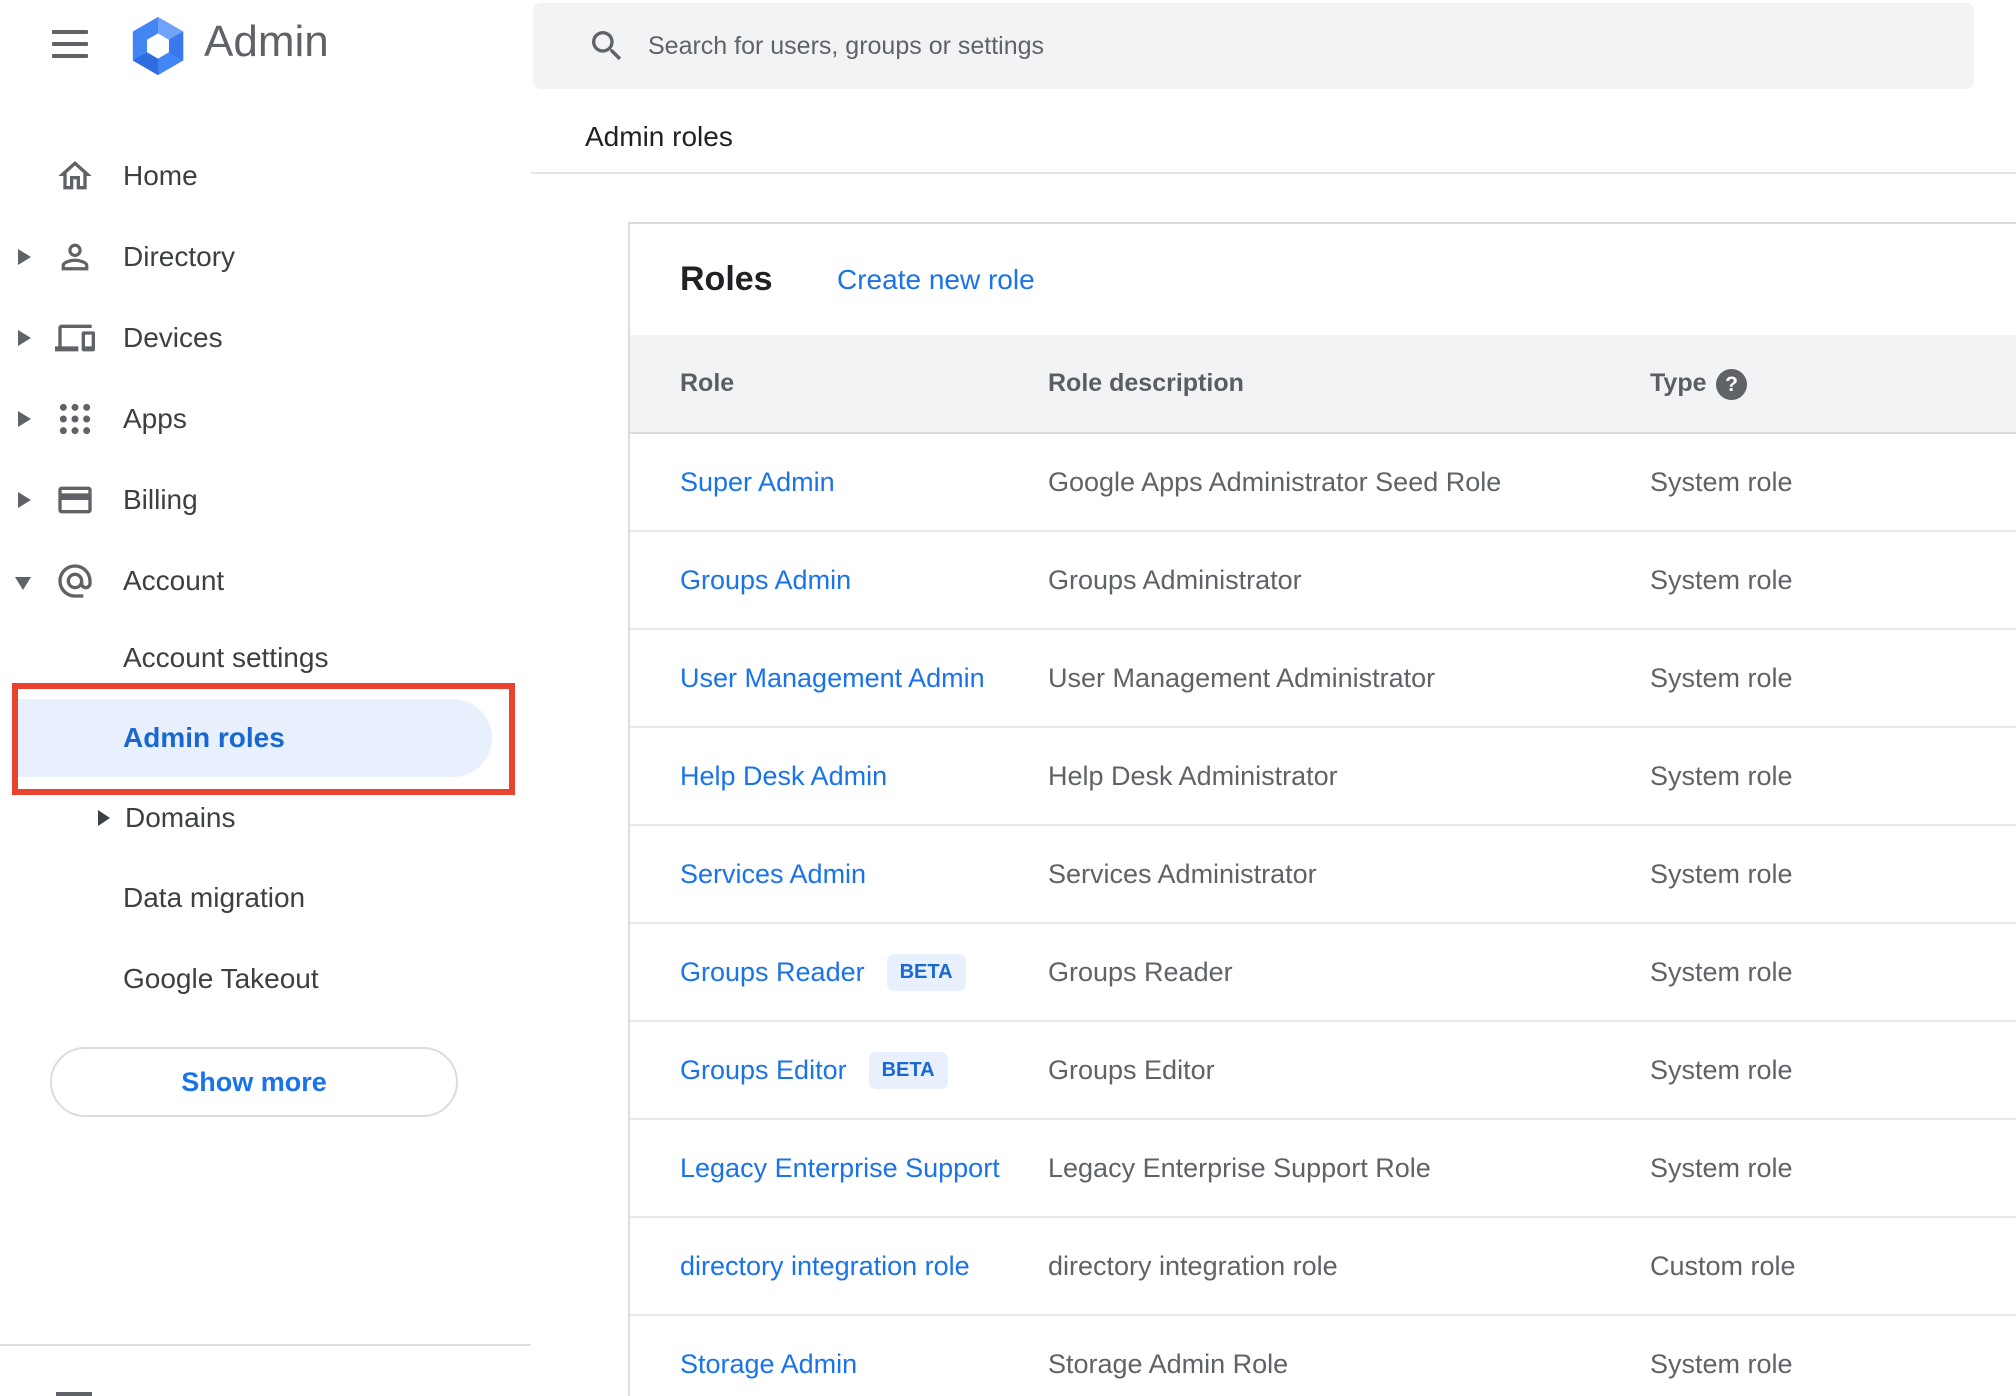 The height and width of the screenshot is (1396, 2016). What do you see at coordinates (265, 818) in the screenshot?
I see `sidebar-item-domains: Domains` at bounding box center [265, 818].